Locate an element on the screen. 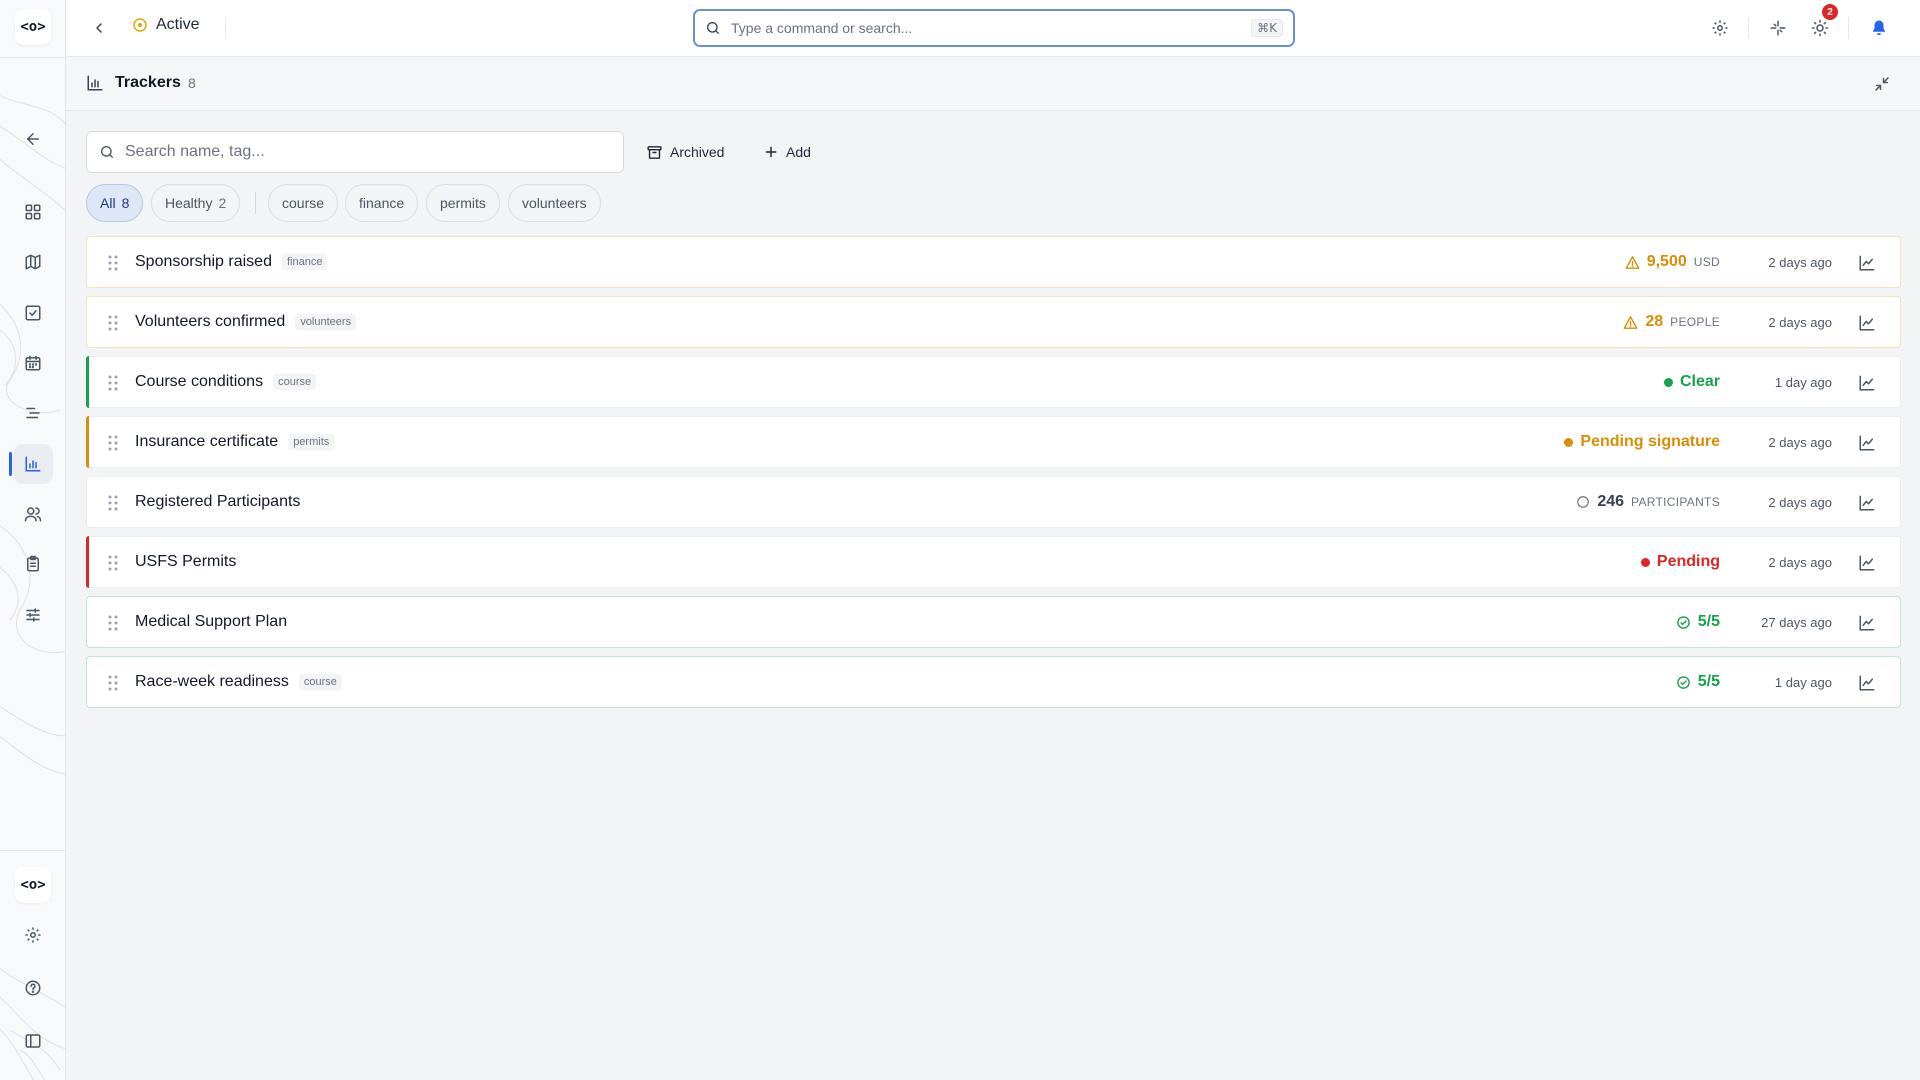  sidebar-item-people is located at coordinates (33, 514).